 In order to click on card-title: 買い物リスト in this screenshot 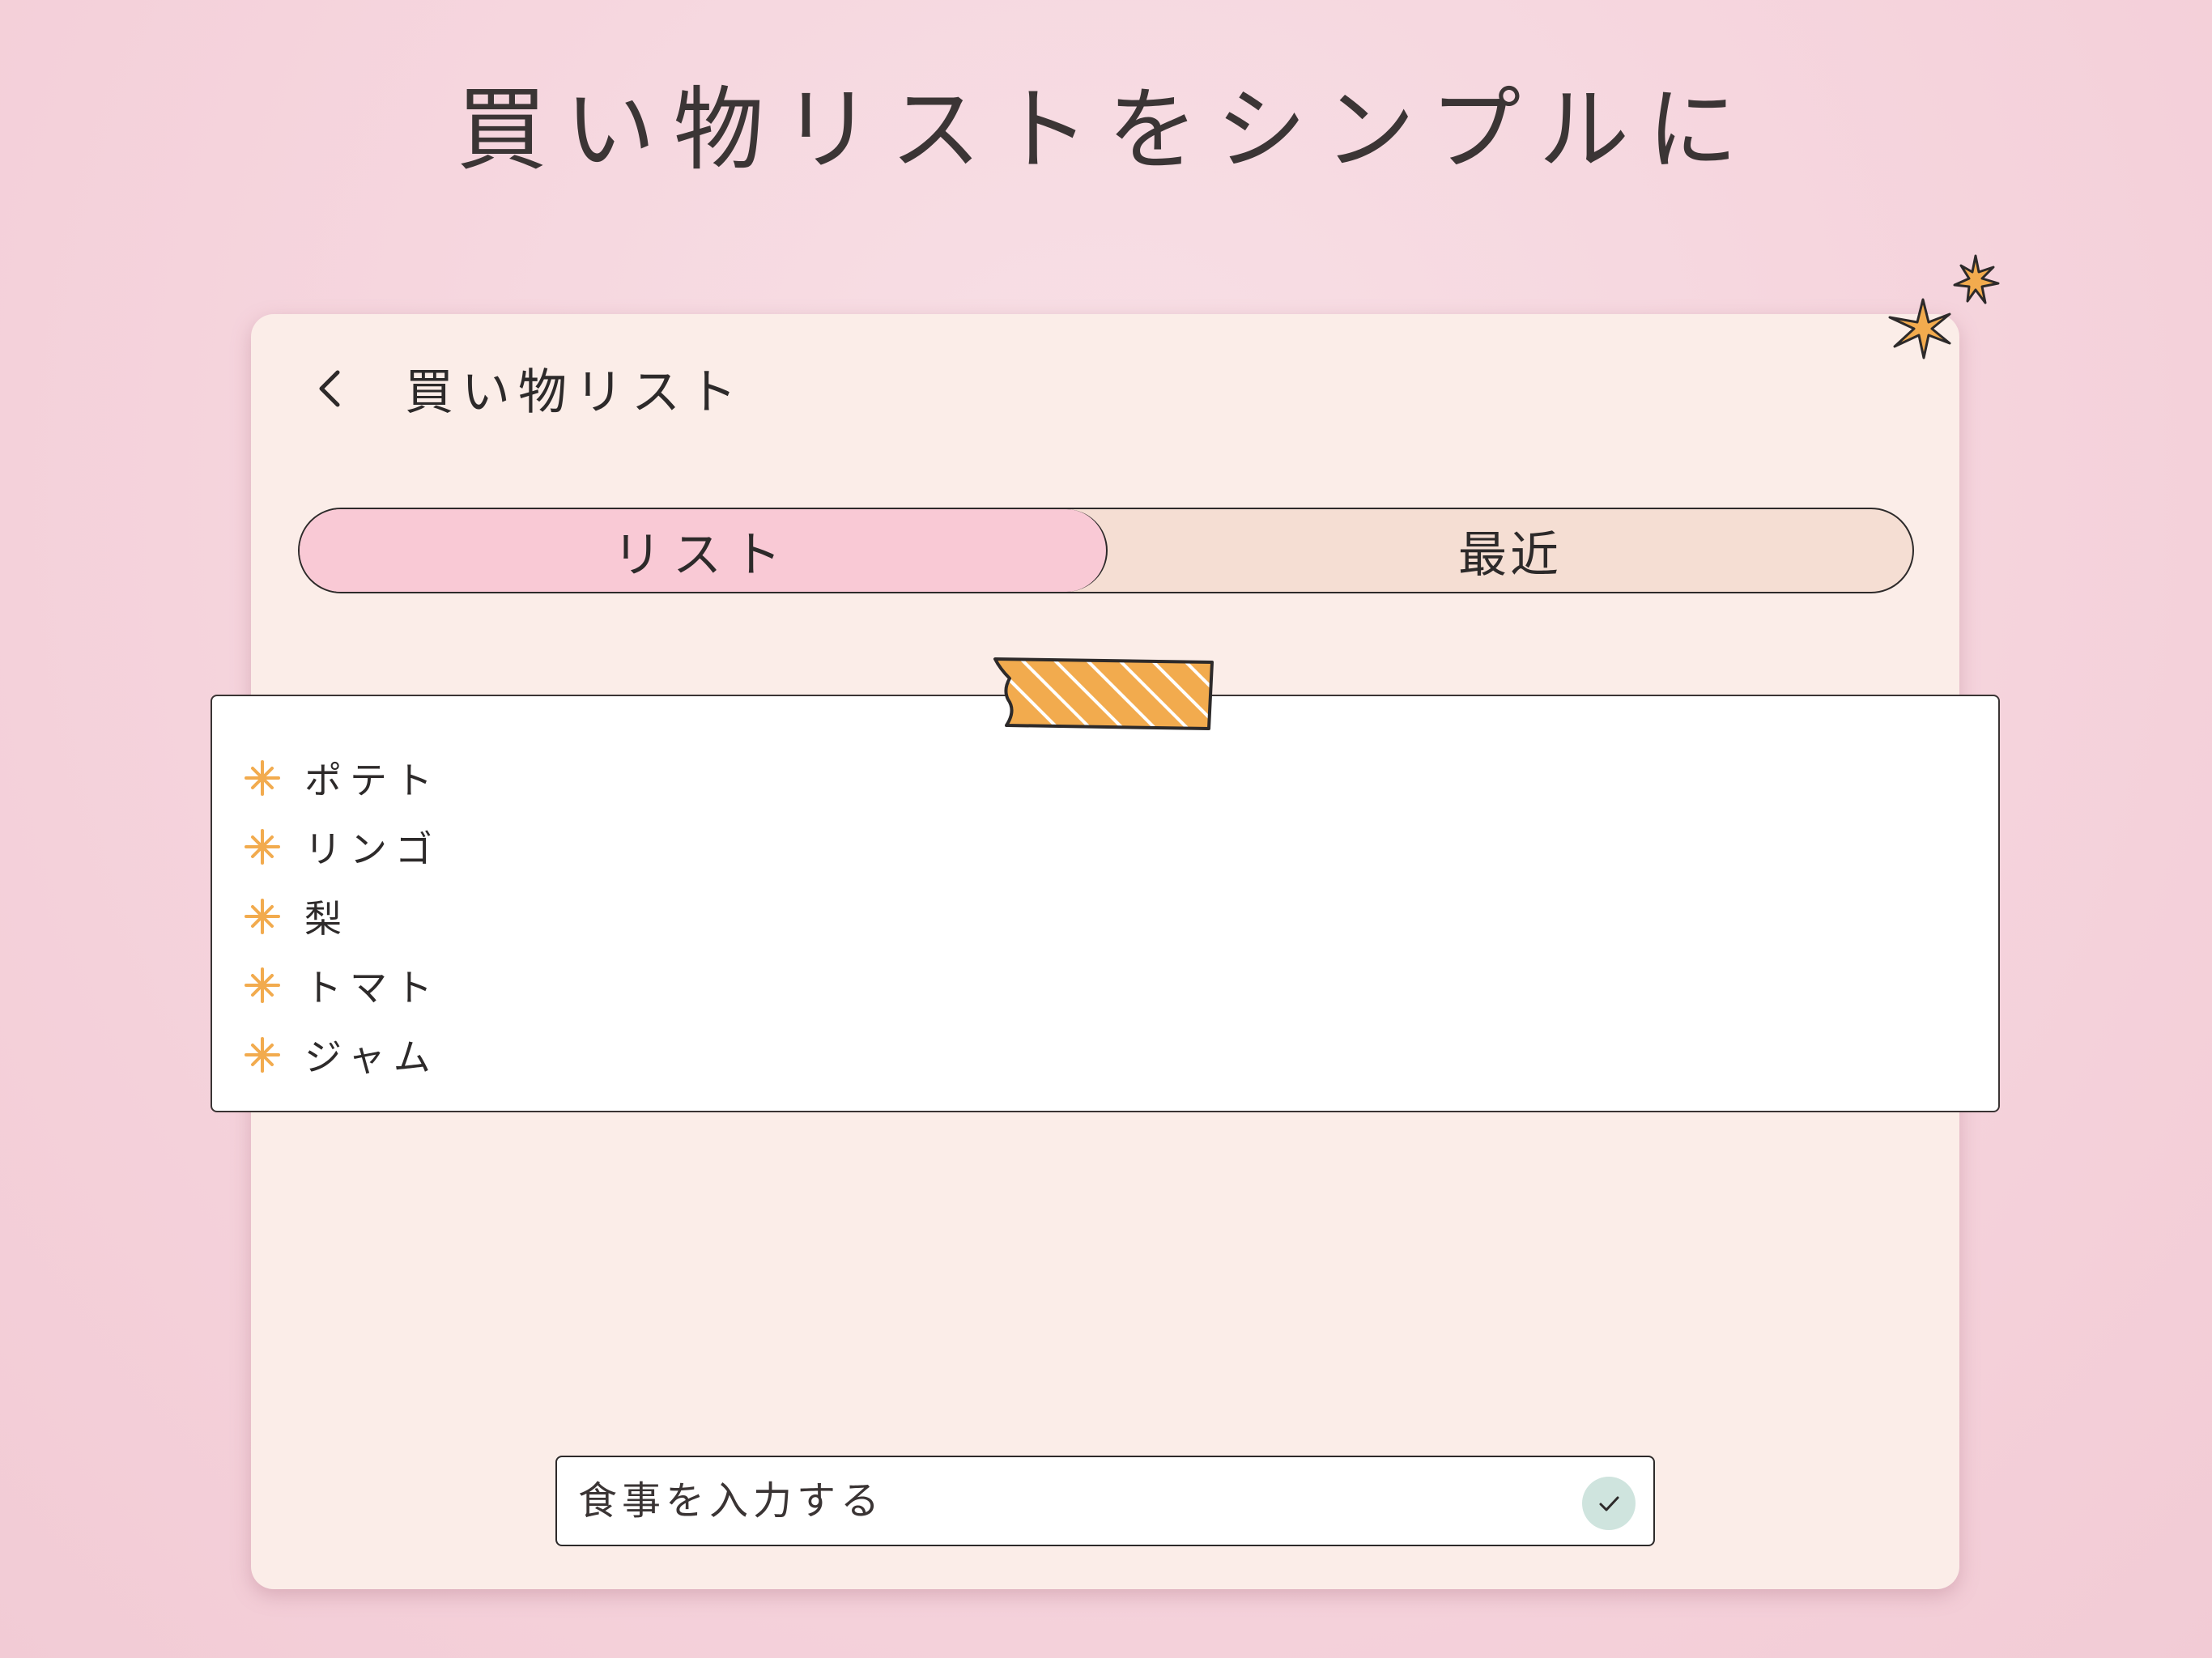, I will do `click(575, 392)`.